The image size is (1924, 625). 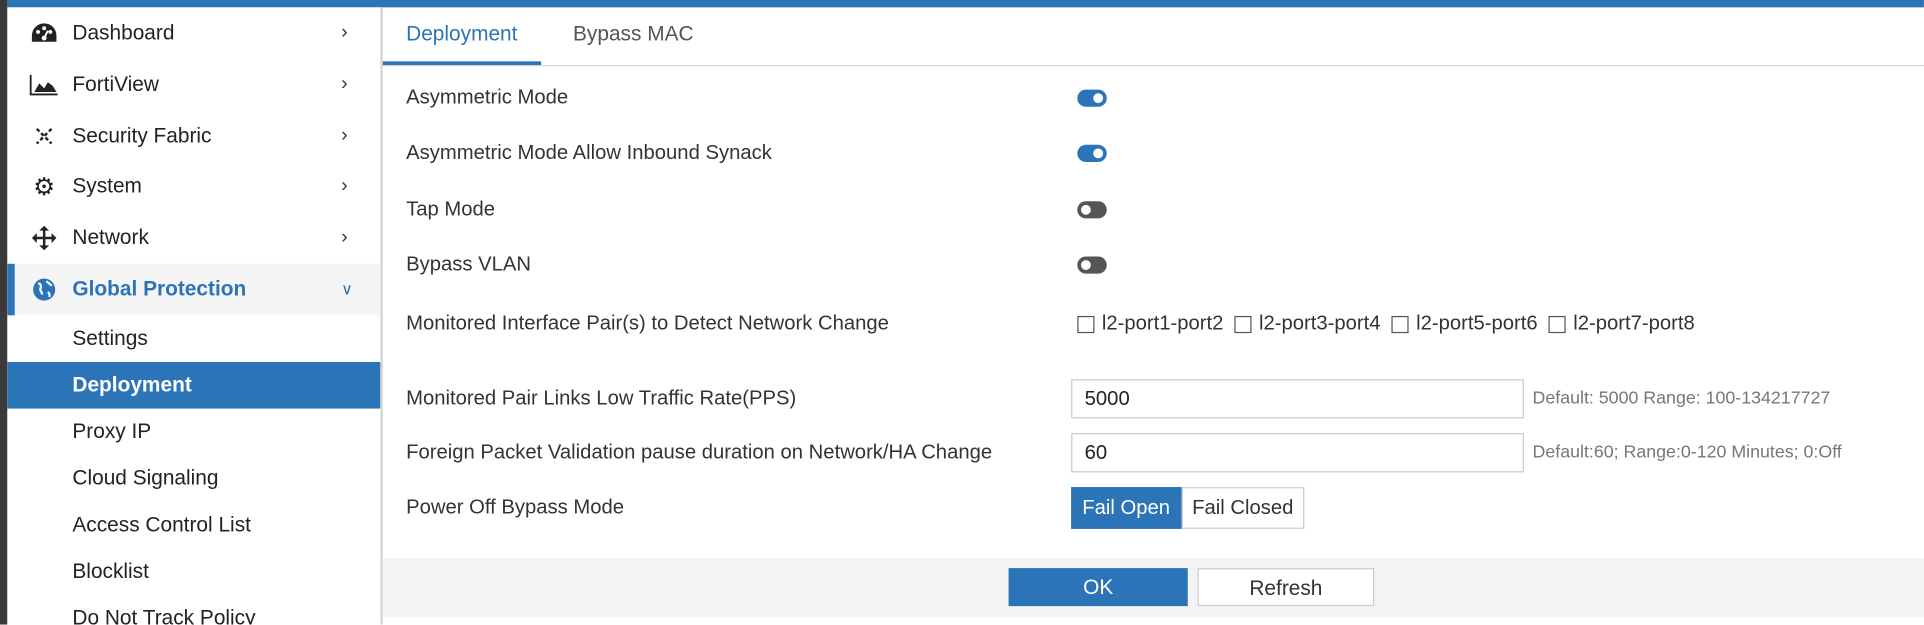 What do you see at coordinates (145, 478) in the screenshot?
I see `sidebar-subitem-label: Cloud Signaling` at bounding box center [145, 478].